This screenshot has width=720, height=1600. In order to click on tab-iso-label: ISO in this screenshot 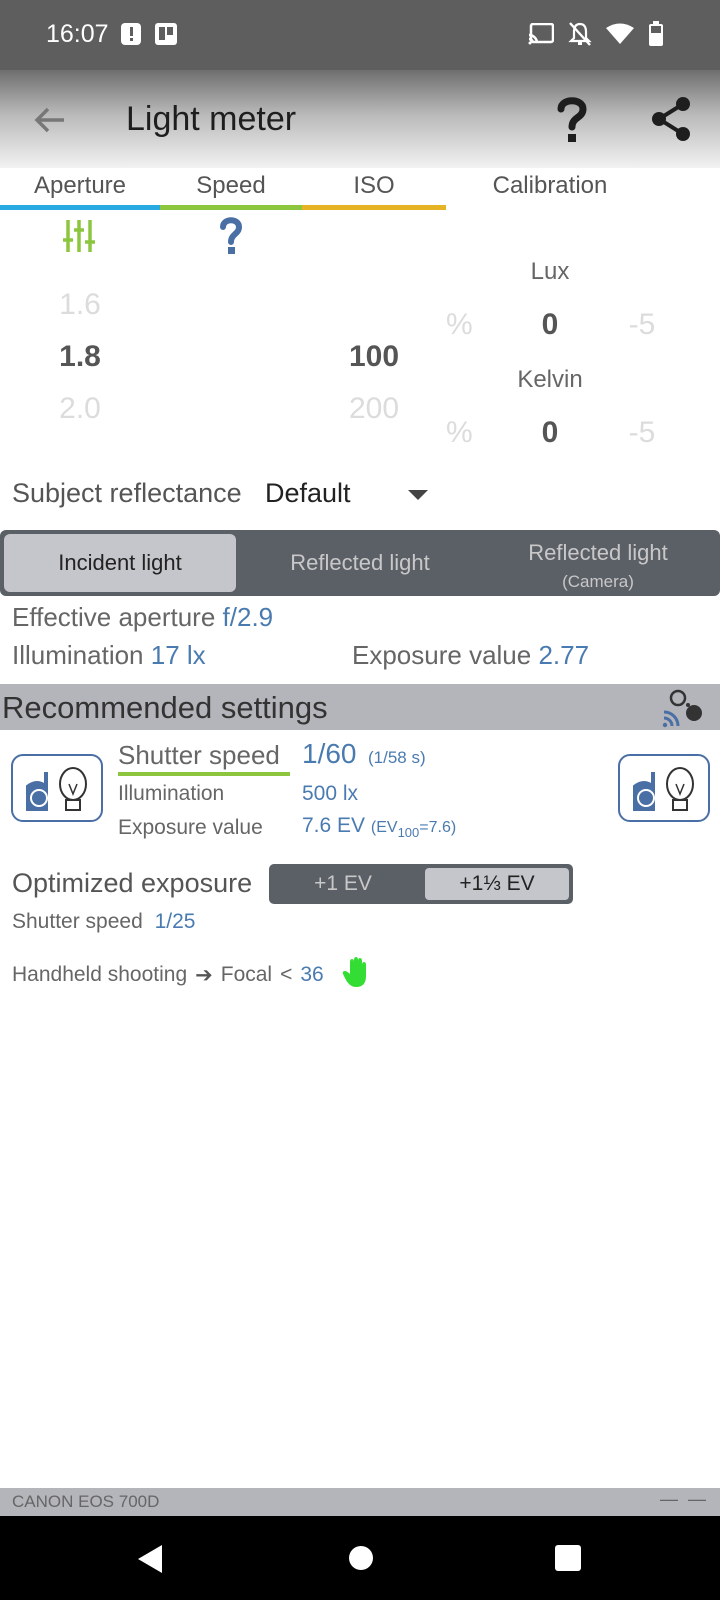, I will do `click(374, 185)`.